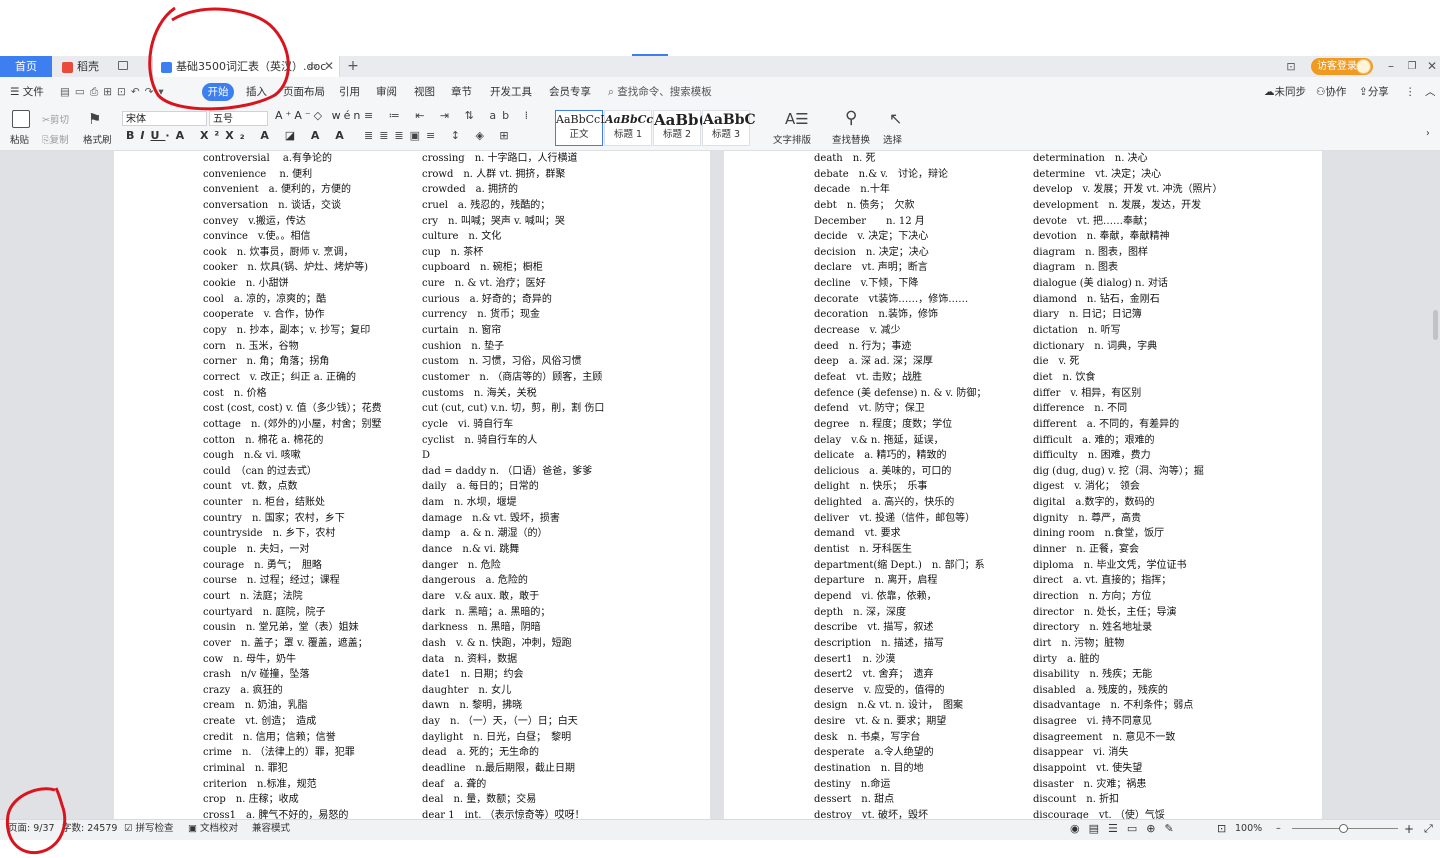 The image size is (1440, 858). What do you see at coordinates (21, 119) in the screenshot?
I see `paste-icon` at bounding box center [21, 119].